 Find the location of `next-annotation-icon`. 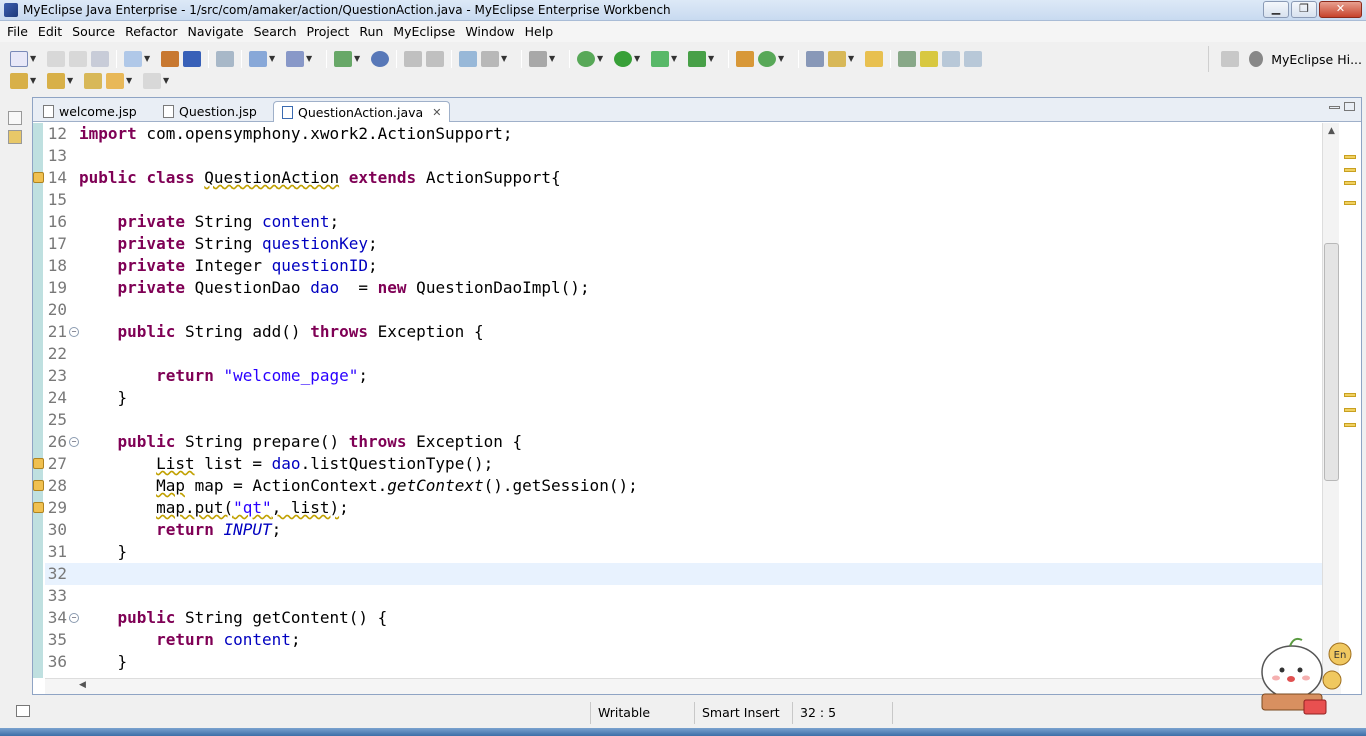

next-annotation-icon is located at coordinates (19, 81).